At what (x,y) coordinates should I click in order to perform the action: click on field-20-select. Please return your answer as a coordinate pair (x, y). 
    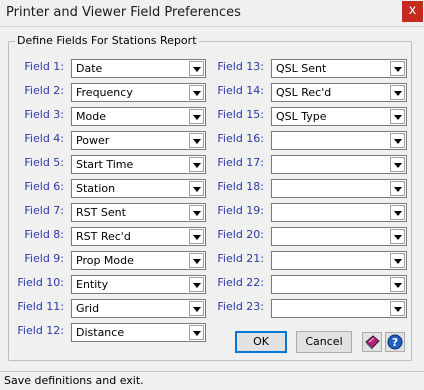
    Looking at the image, I should click on (339, 236).